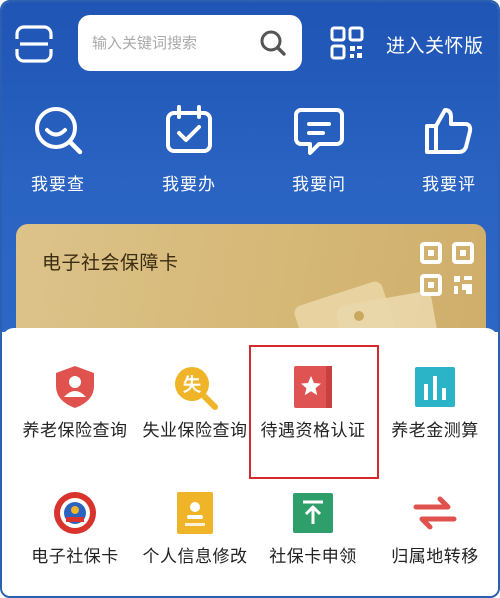 This screenshot has height=598, width=500. What do you see at coordinates (319, 185) in the screenshot?
I see `quick-action-label: 我要问` at bounding box center [319, 185].